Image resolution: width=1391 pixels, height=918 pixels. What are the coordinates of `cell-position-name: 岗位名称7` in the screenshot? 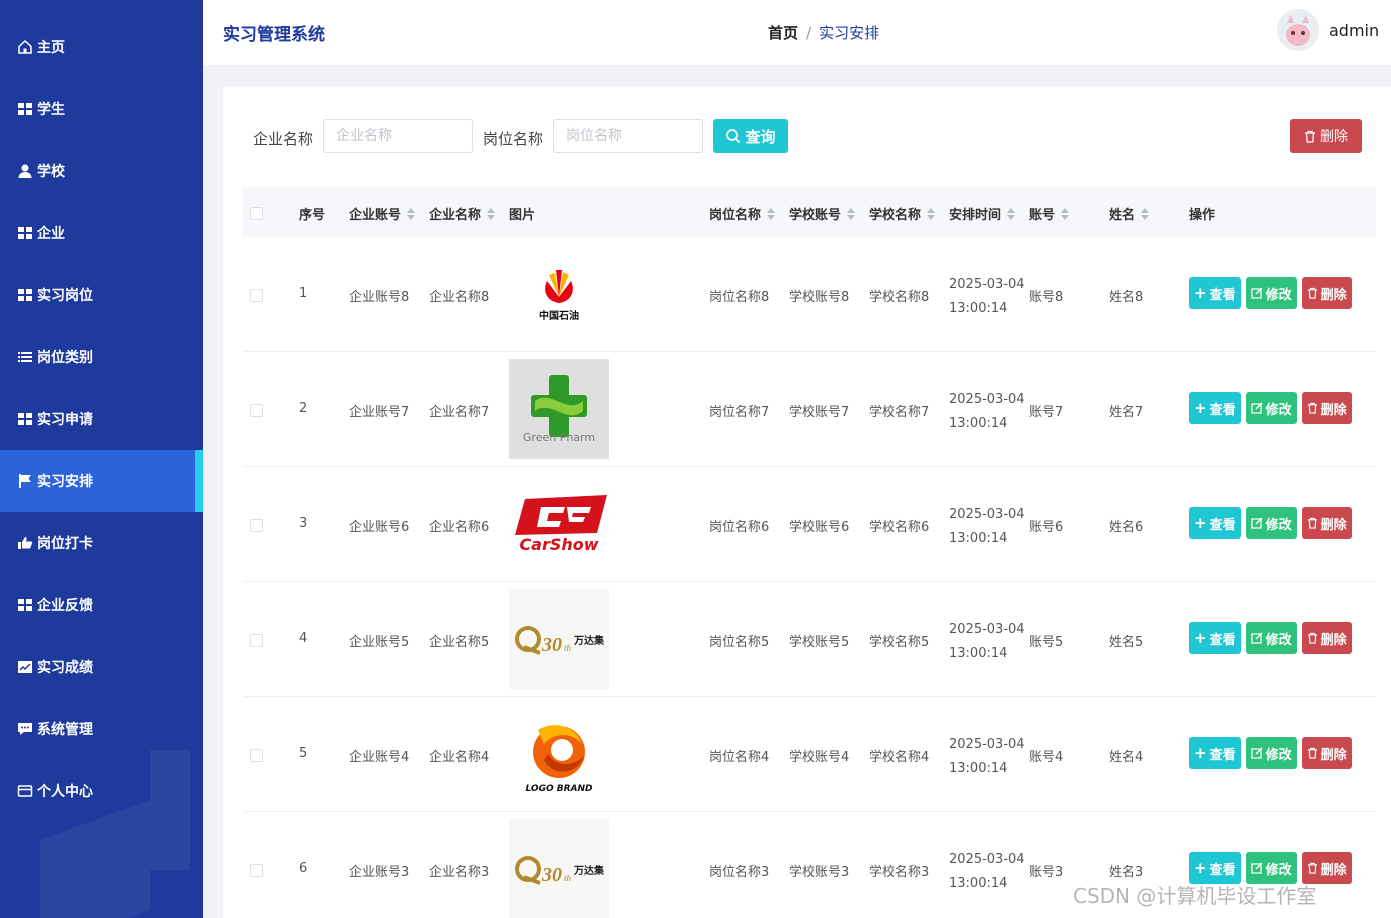 It's located at (739, 412).